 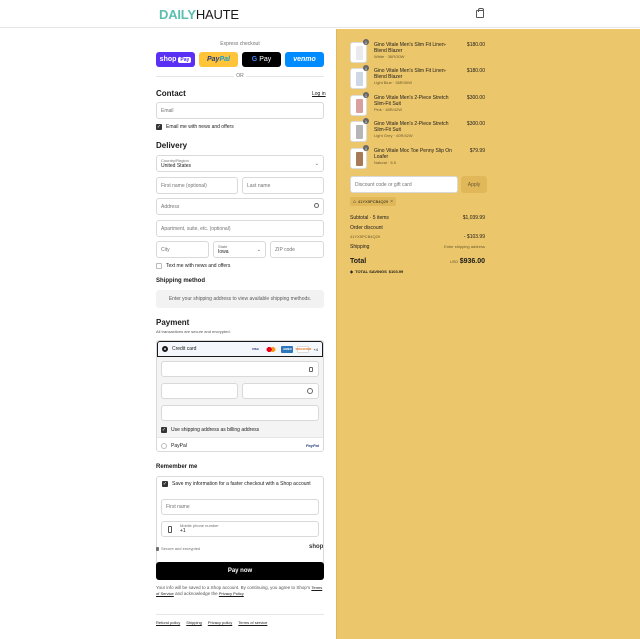 What do you see at coordinates (159, 266) in the screenshot?
I see `text-news-checkbox` at bounding box center [159, 266].